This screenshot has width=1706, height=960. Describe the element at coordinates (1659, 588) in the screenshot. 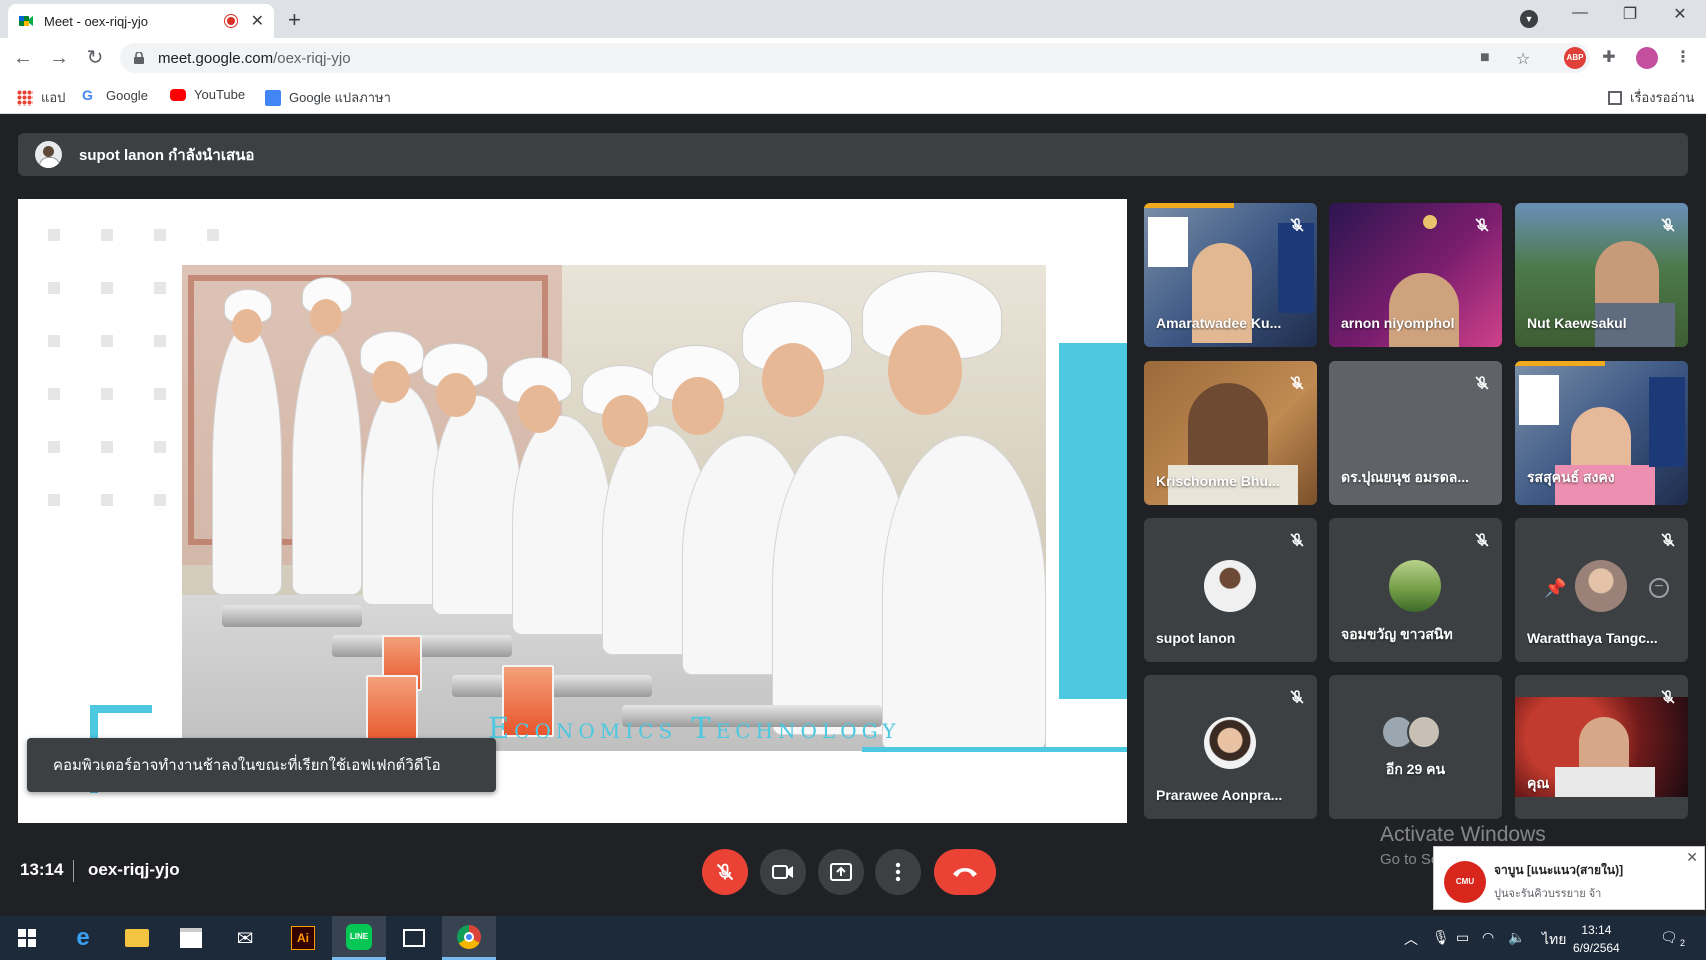

I see `remove-participant-icon: −` at that location.